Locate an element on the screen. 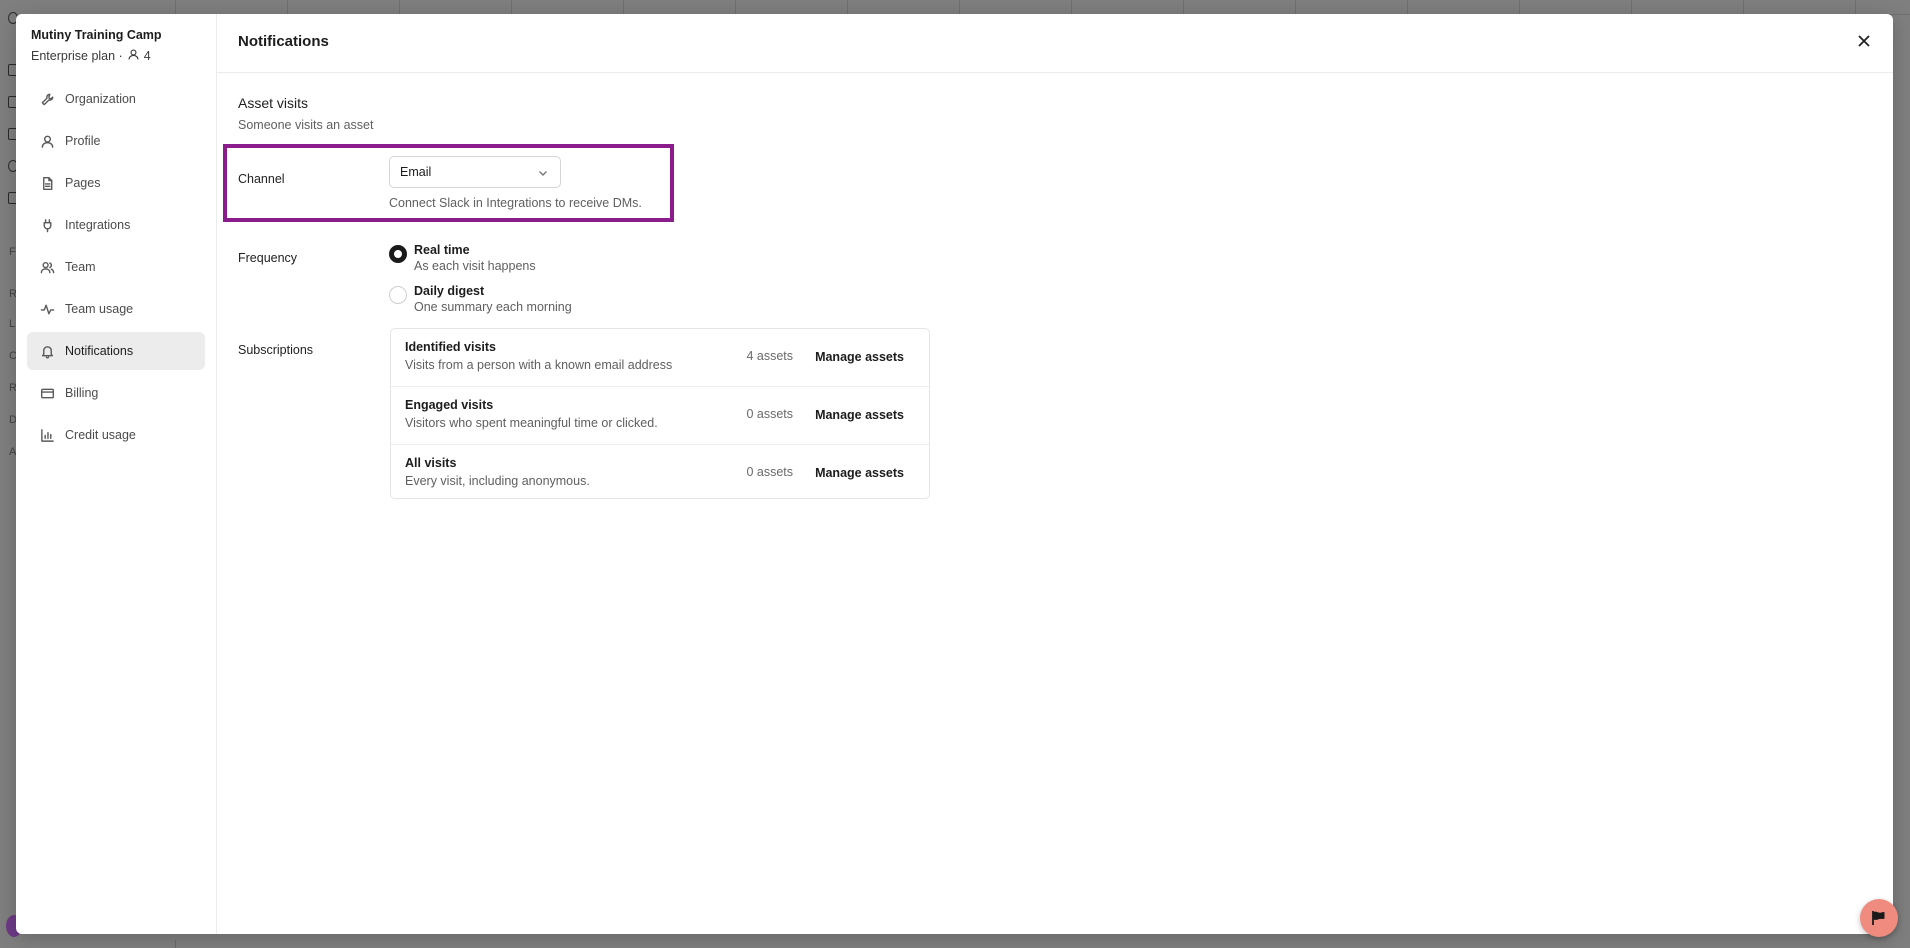 This screenshot has height=948, width=1910. org-plan: Enterprise plan · 4 is located at coordinates (91, 56).